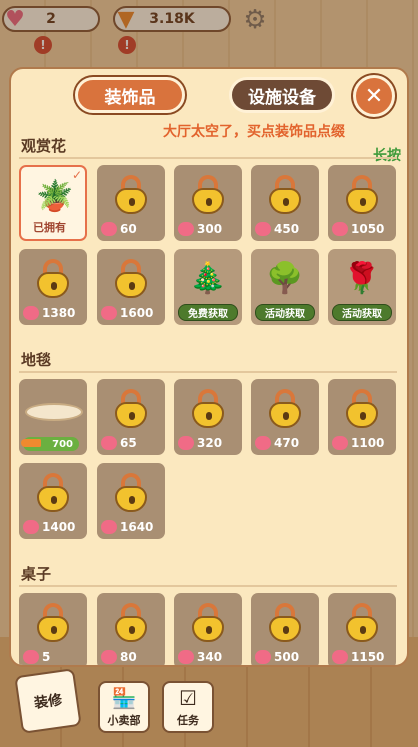 Image resolution: width=418 pixels, height=747 pixels. I want to click on shop-label: 小卖部, so click(124, 720).